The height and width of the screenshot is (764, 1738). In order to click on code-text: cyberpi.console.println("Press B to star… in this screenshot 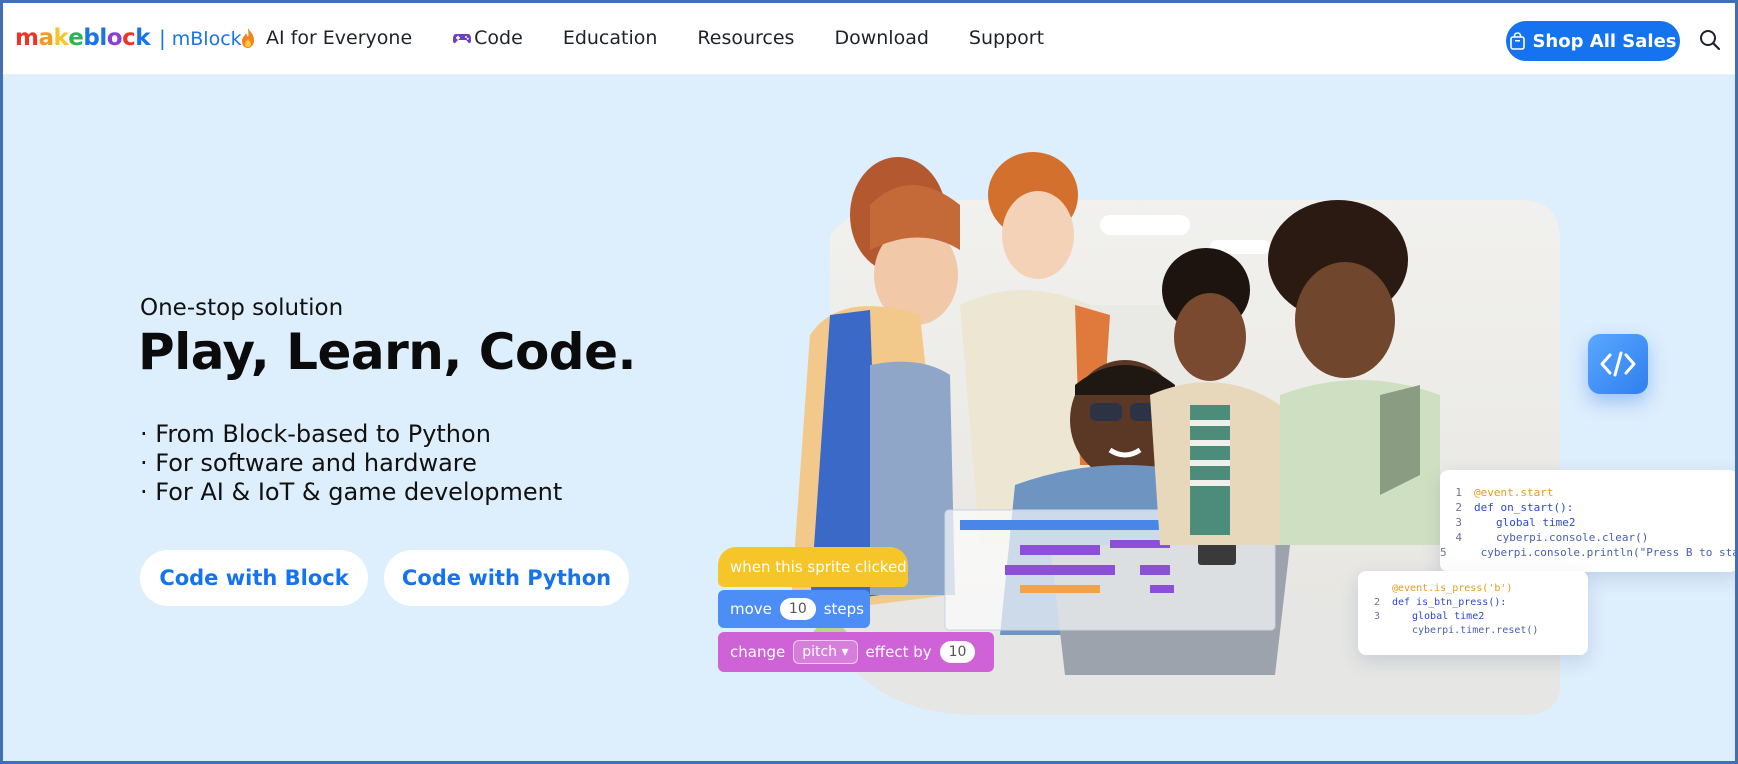, I will do `click(1609, 552)`.